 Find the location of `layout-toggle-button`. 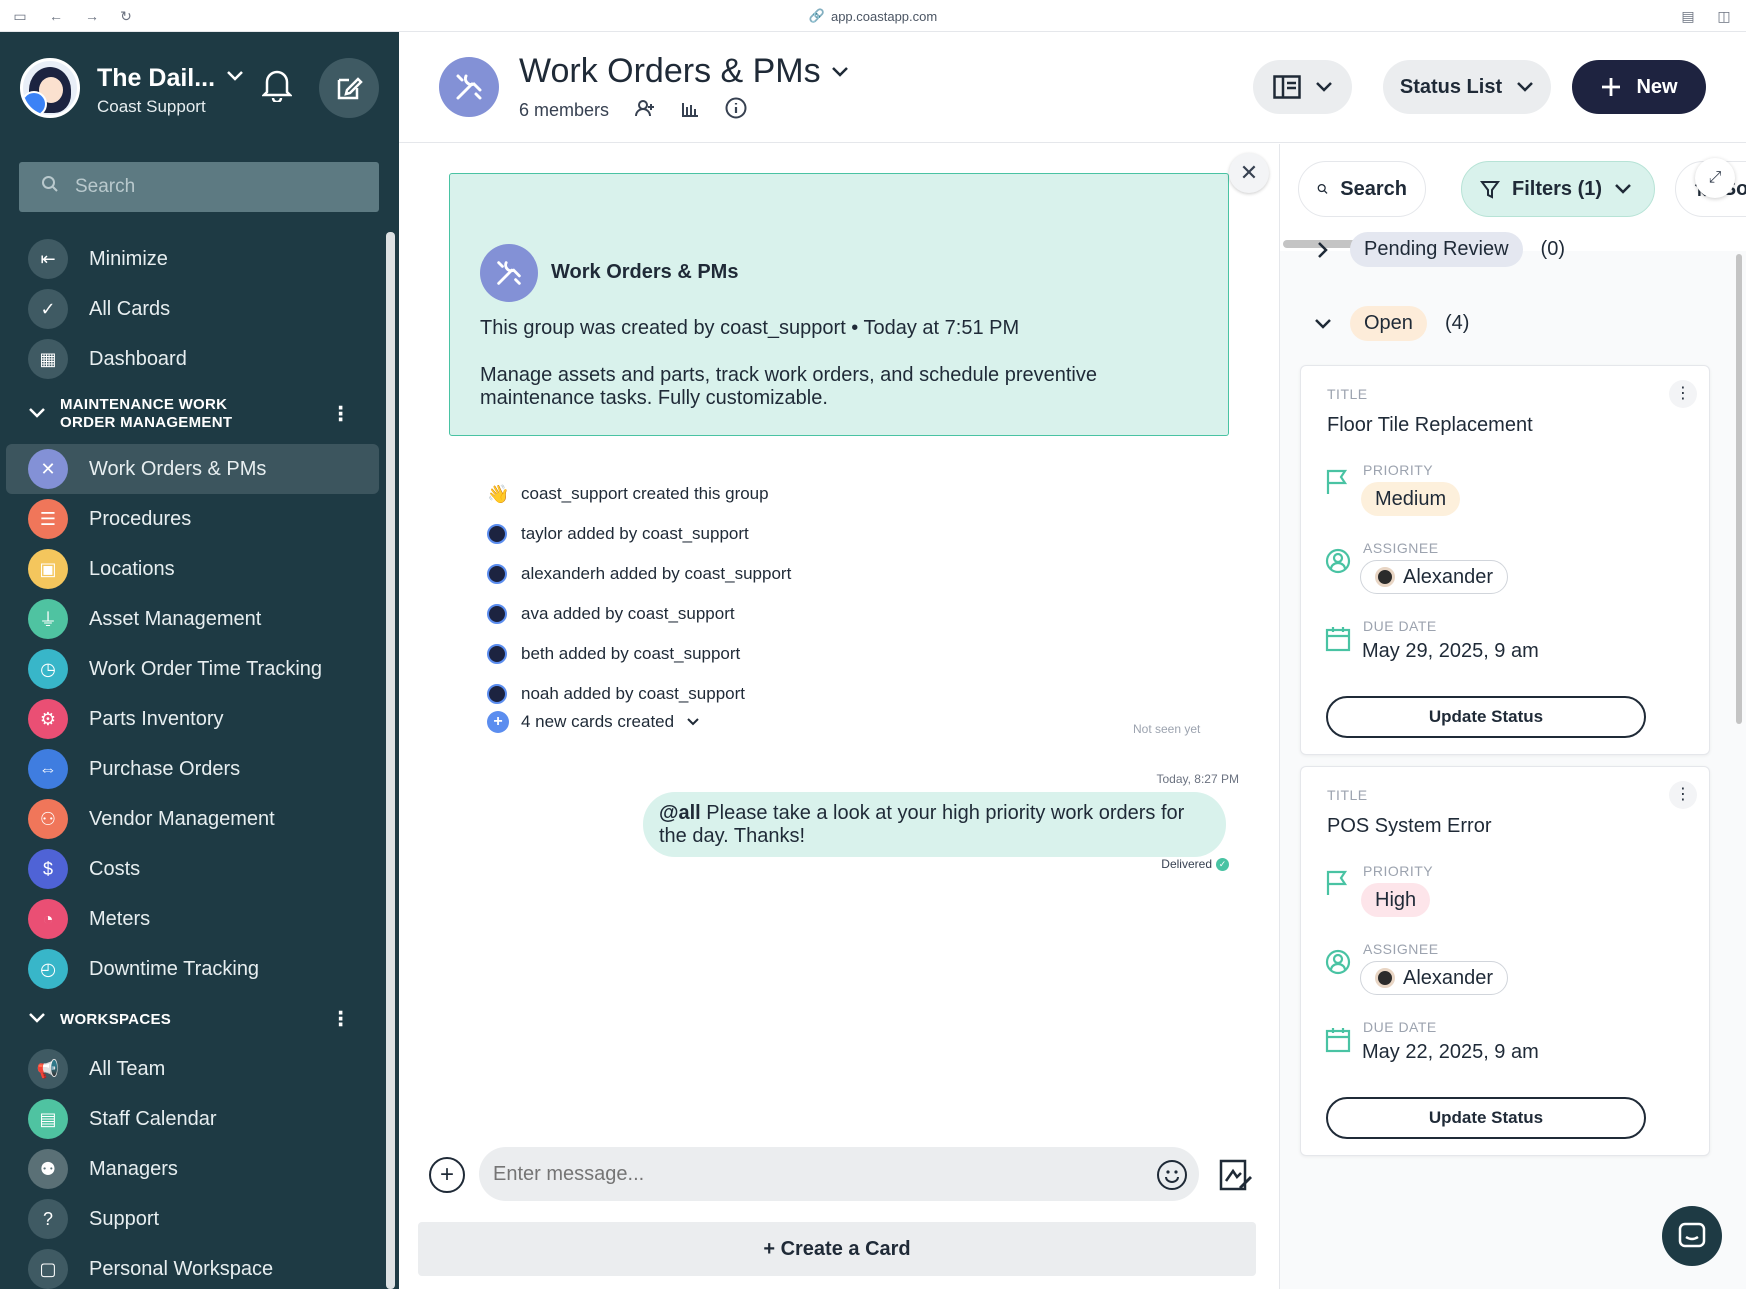

layout-toggle-button is located at coordinates (1302, 87).